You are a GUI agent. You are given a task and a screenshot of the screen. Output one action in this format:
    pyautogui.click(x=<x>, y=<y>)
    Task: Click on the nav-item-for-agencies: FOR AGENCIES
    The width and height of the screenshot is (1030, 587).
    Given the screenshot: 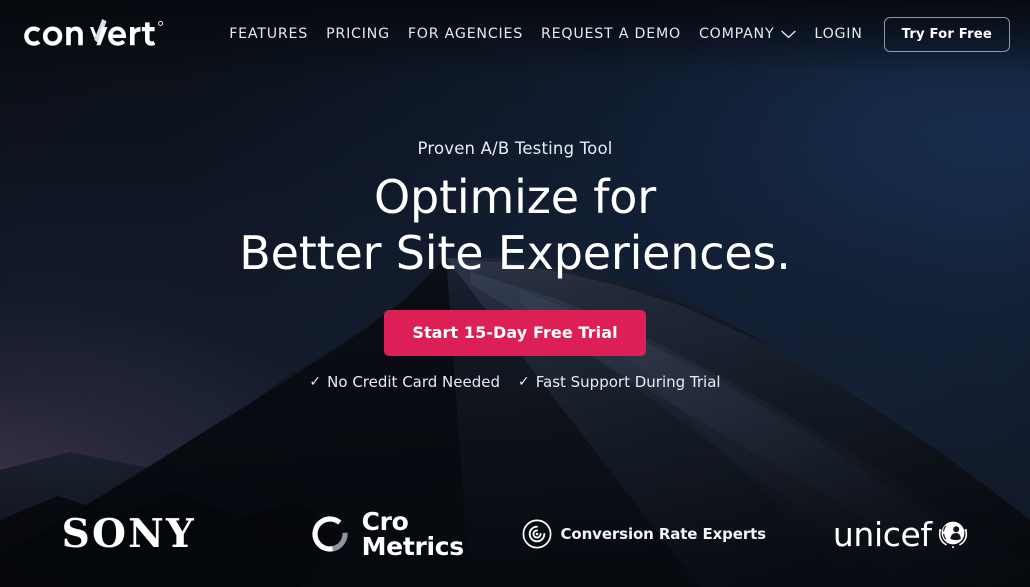 What is the action you would take?
    pyautogui.click(x=465, y=34)
    